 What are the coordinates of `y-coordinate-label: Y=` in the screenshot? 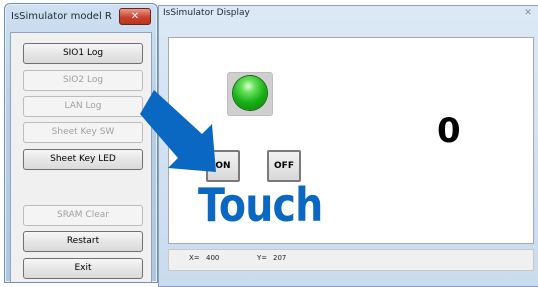 It's located at (262, 258).